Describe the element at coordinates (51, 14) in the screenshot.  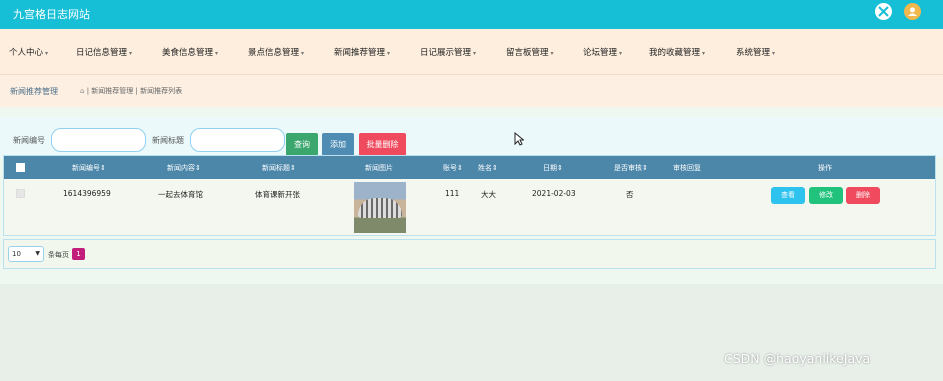
I see `app-title: 九宫格日志网站` at that location.